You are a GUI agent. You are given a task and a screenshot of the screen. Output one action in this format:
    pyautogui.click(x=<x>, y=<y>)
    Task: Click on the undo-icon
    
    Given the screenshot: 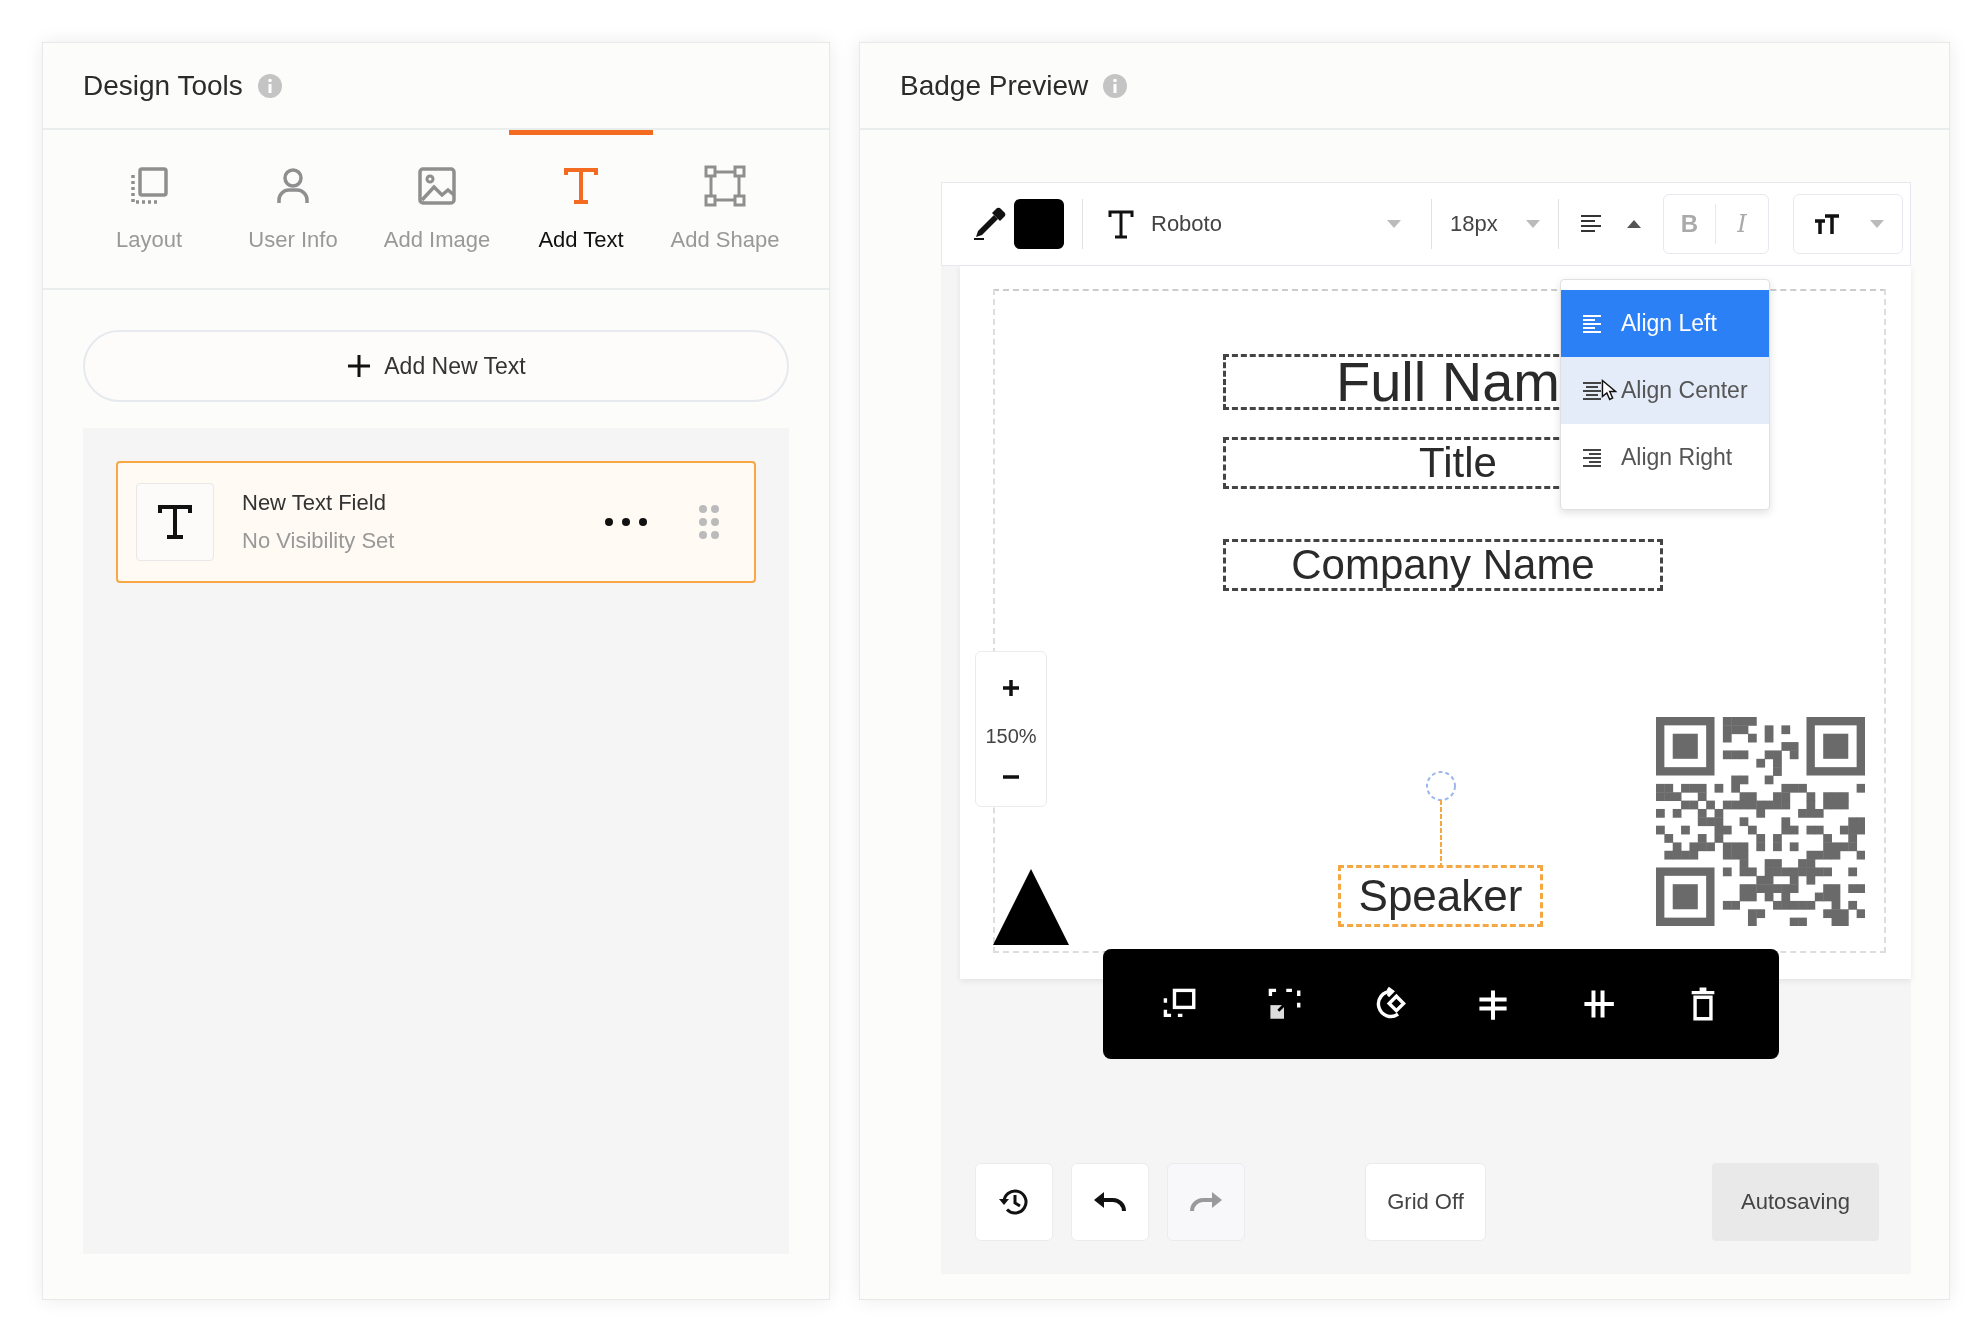 What is the action you would take?
    pyautogui.click(x=1110, y=1202)
    